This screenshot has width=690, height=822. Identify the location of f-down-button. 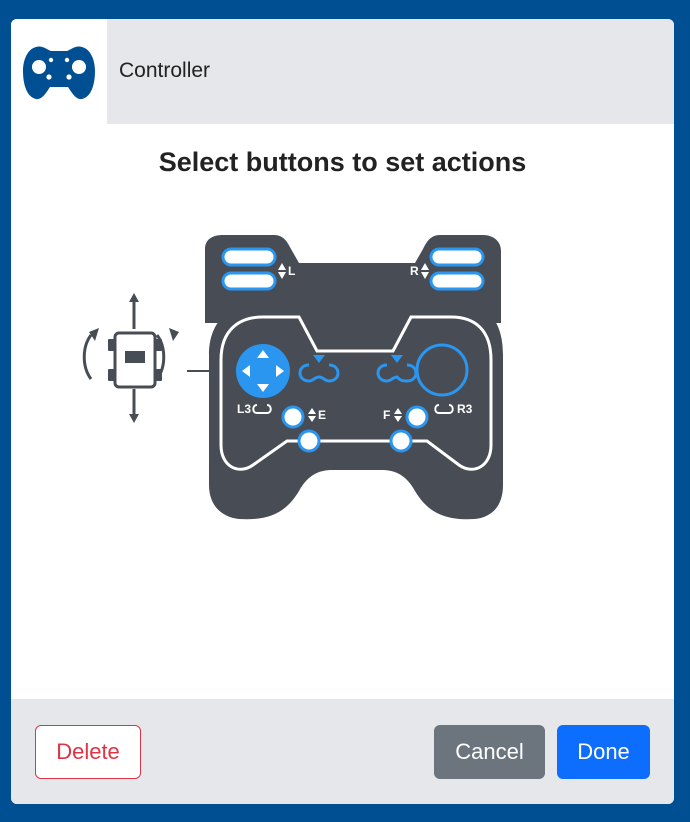
(401, 441).